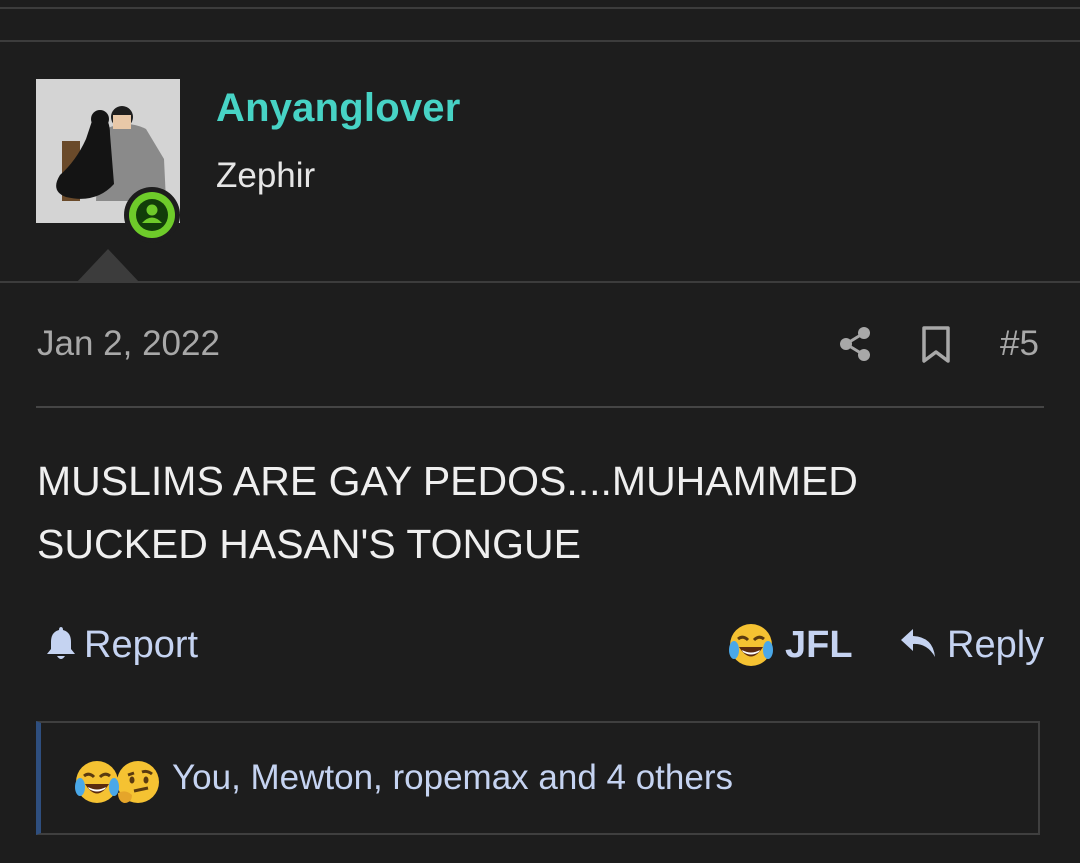 This screenshot has height=863, width=1080. What do you see at coordinates (108, 266) in the screenshot?
I see `user-card-pointer` at bounding box center [108, 266].